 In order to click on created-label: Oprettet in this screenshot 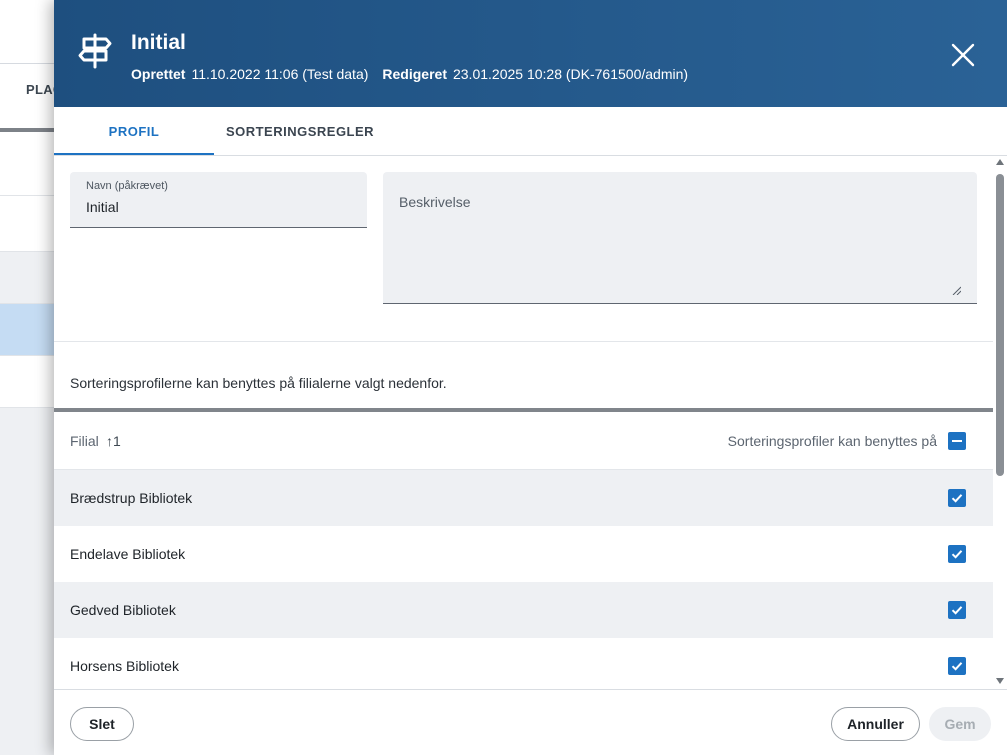, I will do `click(158, 74)`.